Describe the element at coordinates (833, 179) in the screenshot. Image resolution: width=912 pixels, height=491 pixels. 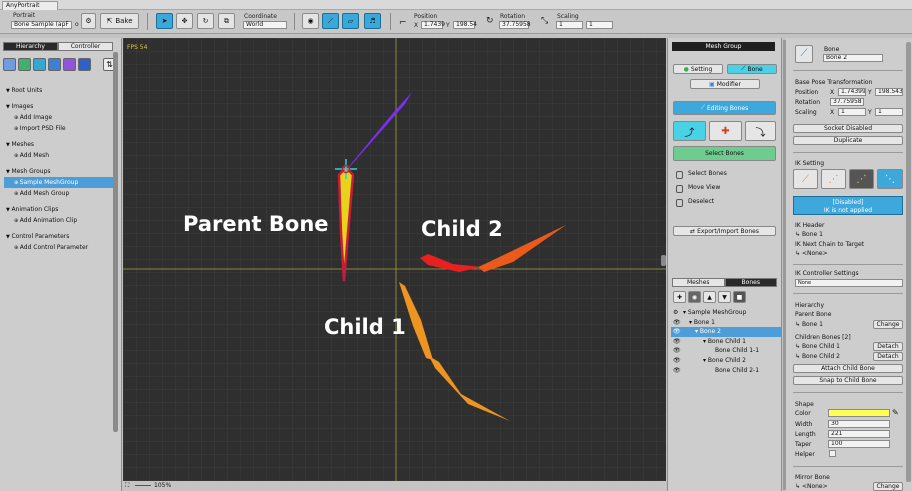
I see `ik-single-button: ⋰` at that location.